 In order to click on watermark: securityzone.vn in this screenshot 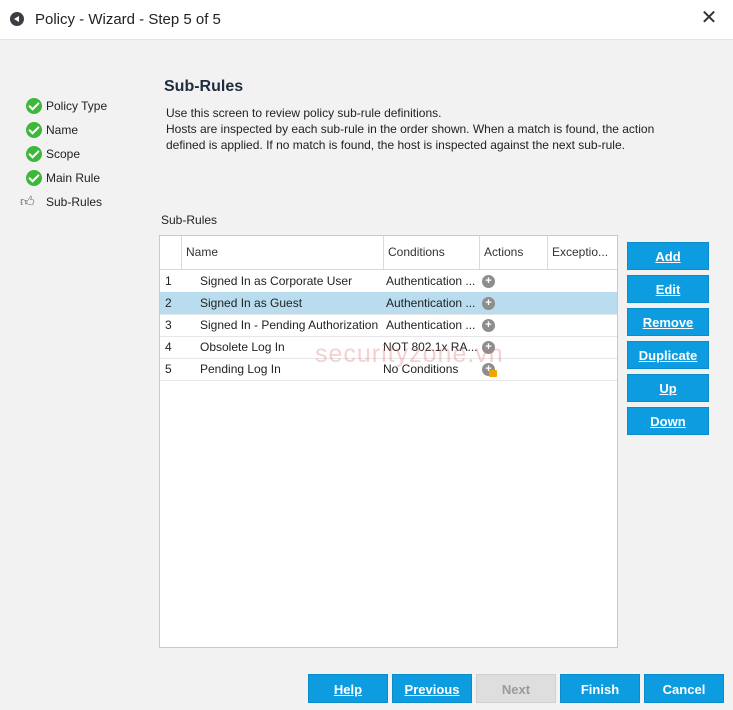, I will do `click(409, 354)`.